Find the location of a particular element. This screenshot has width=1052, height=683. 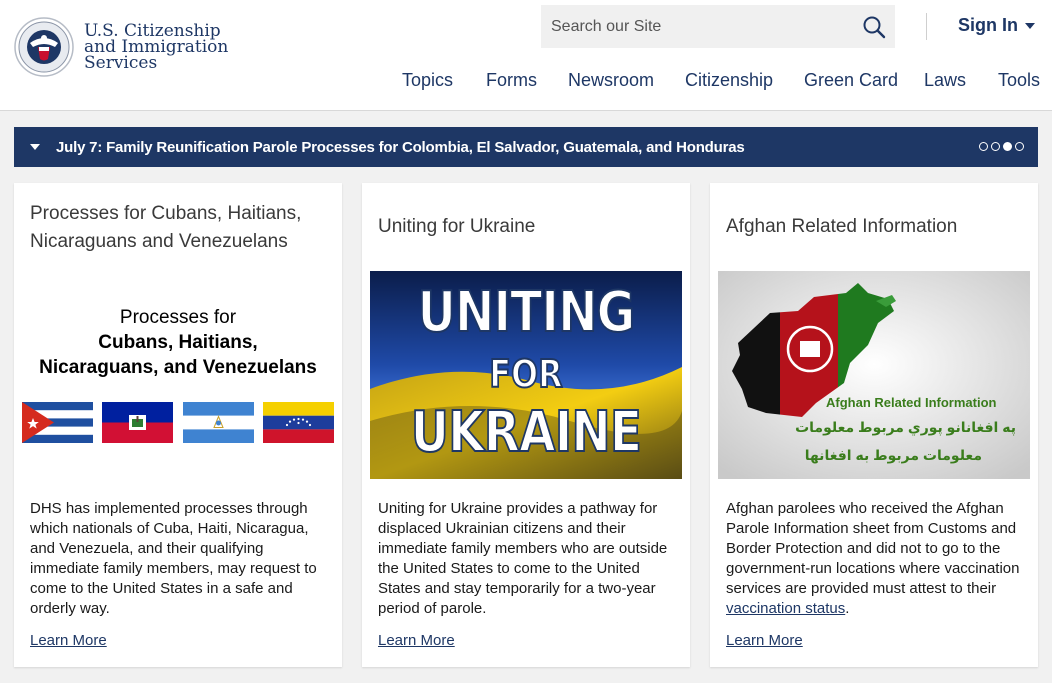

venezuela-flag-icon is located at coordinates (298, 422).